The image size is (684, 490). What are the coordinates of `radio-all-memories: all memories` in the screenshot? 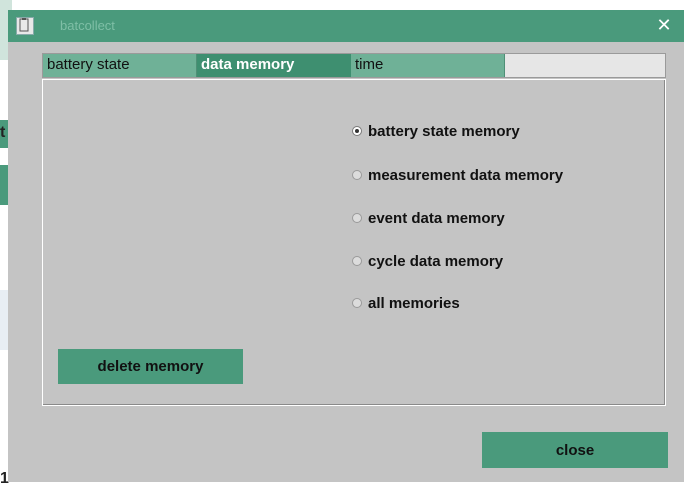 It's located at (406, 303).